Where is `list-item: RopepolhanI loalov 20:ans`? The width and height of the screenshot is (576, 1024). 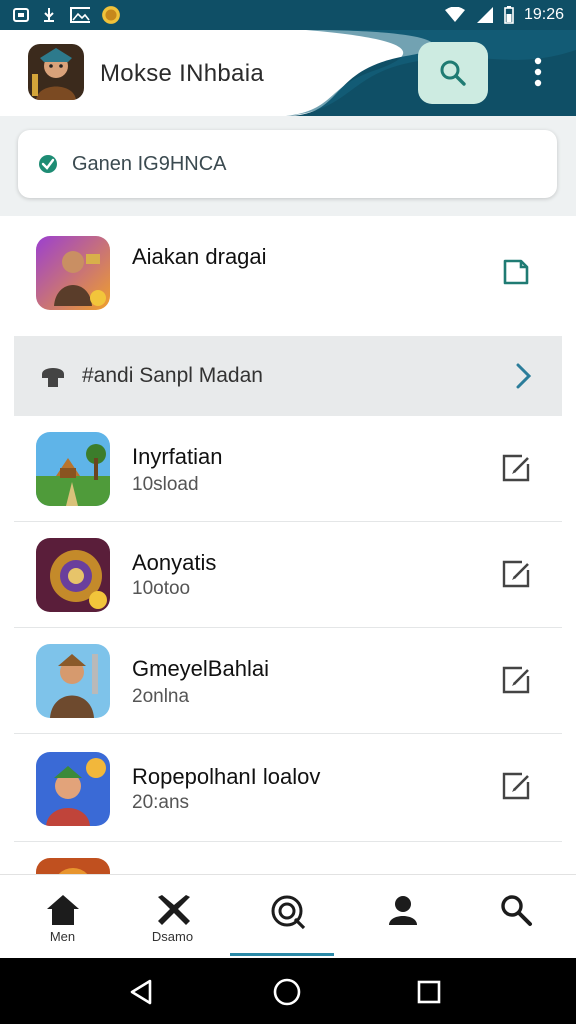
list-item: RopepolhanI loalov 20:ans is located at coordinates (288, 788).